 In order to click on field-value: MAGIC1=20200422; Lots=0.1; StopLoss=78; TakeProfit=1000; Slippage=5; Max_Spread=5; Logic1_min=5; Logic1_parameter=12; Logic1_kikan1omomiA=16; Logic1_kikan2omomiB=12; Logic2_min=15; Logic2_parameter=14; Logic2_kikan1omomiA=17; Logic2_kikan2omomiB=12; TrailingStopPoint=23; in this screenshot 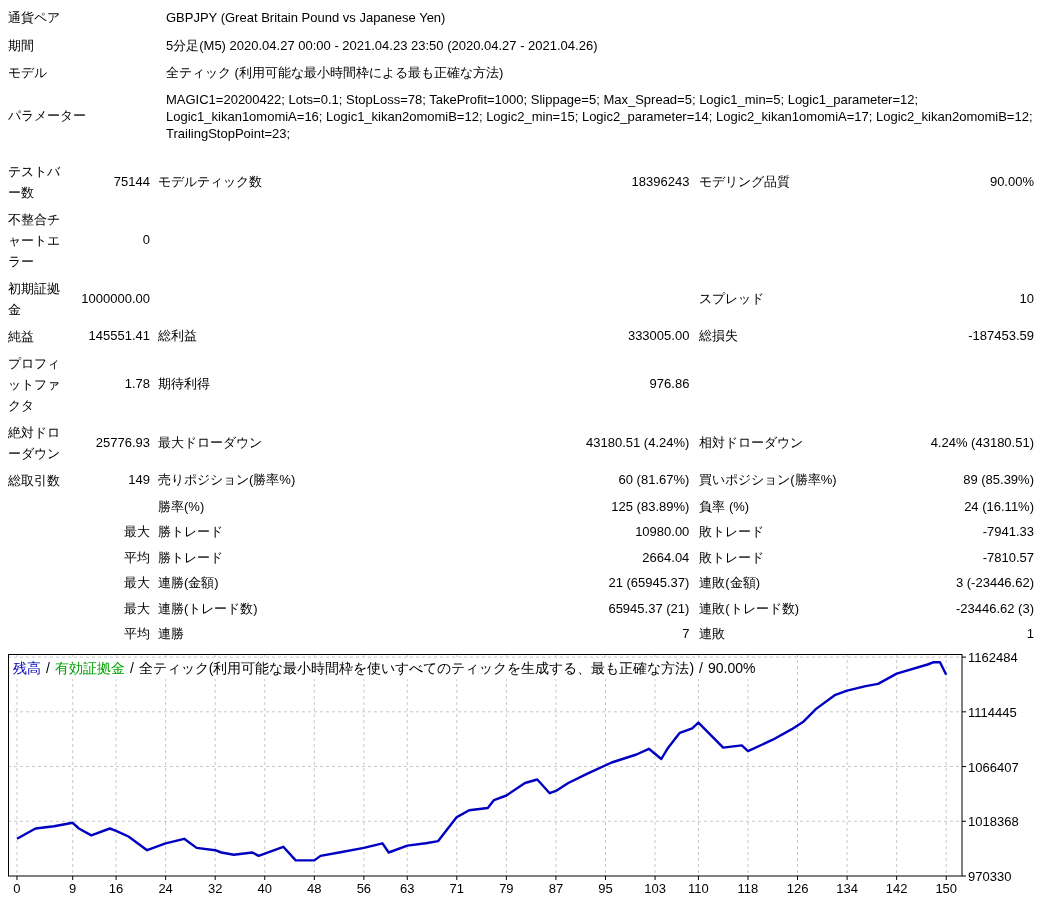, I will do `click(599, 116)`.